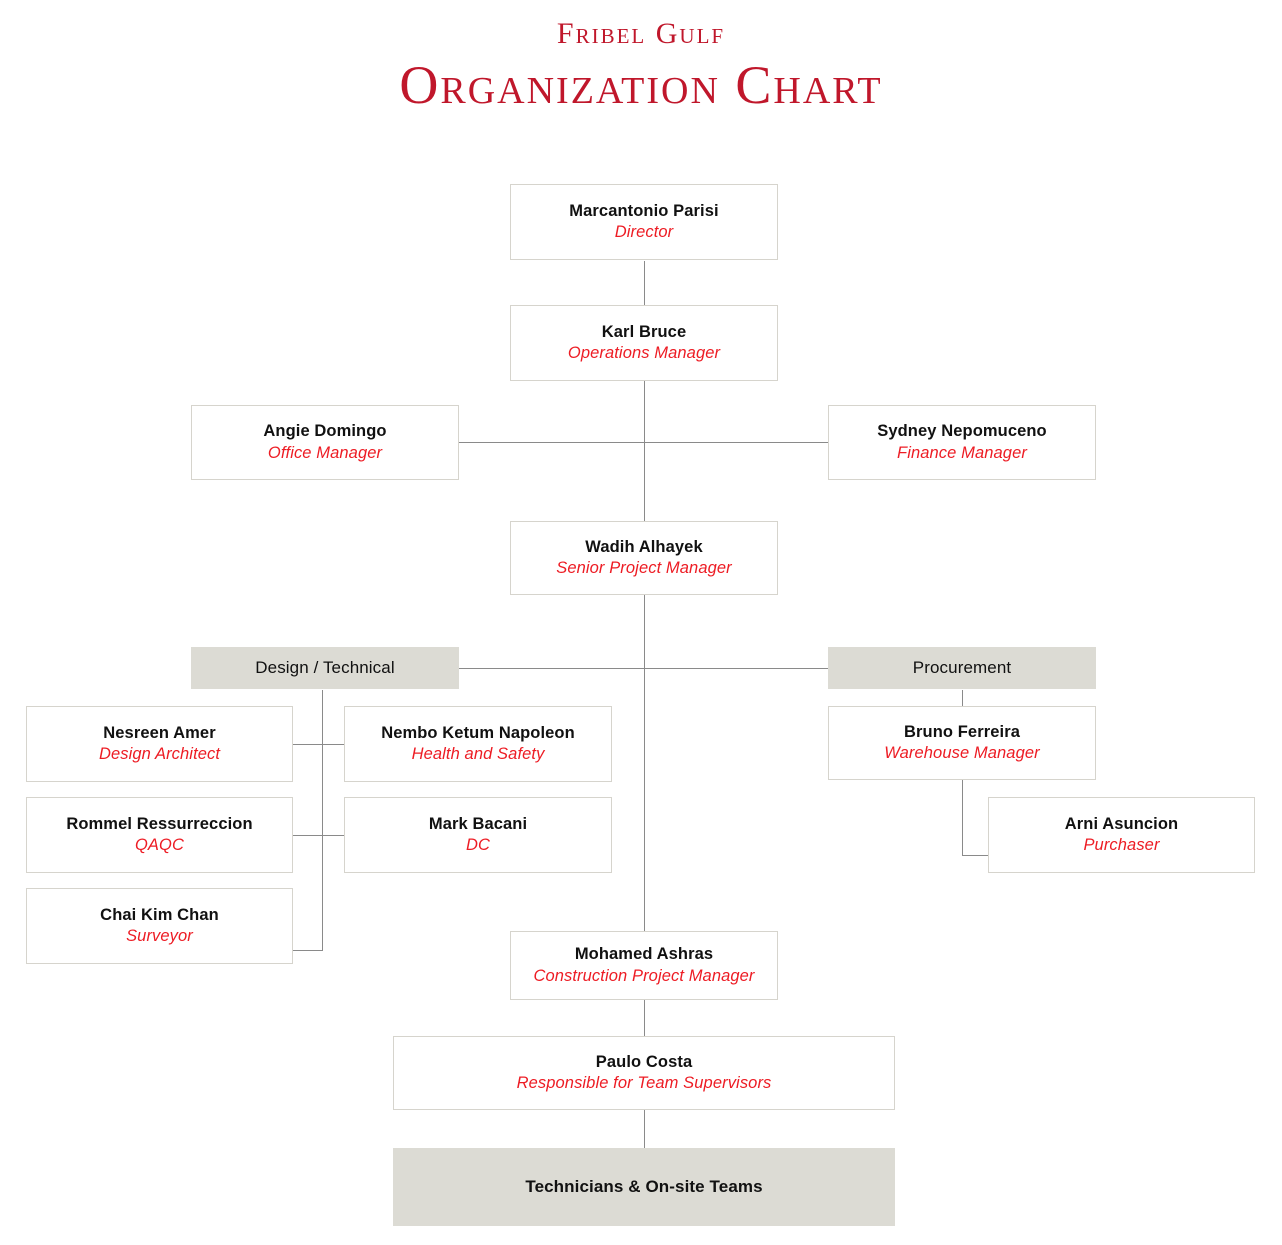 The image size is (1282, 1245). Describe the element at coordinates (333, 744) in the screenshot. I see `connector-design-hse` at that location.